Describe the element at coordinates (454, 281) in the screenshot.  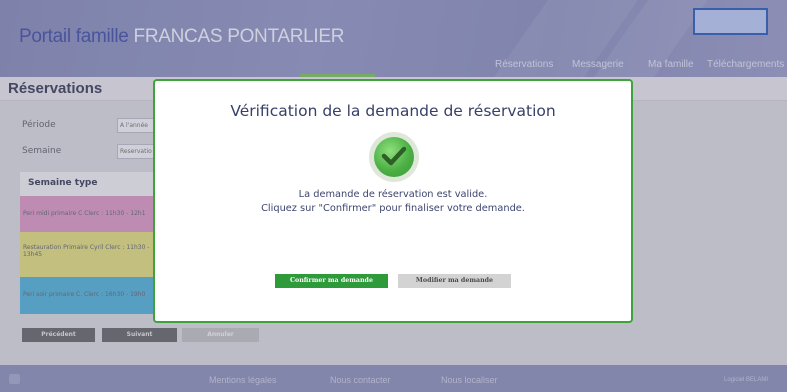
I see `modify-request-button: Modifier ma demande` at that location.